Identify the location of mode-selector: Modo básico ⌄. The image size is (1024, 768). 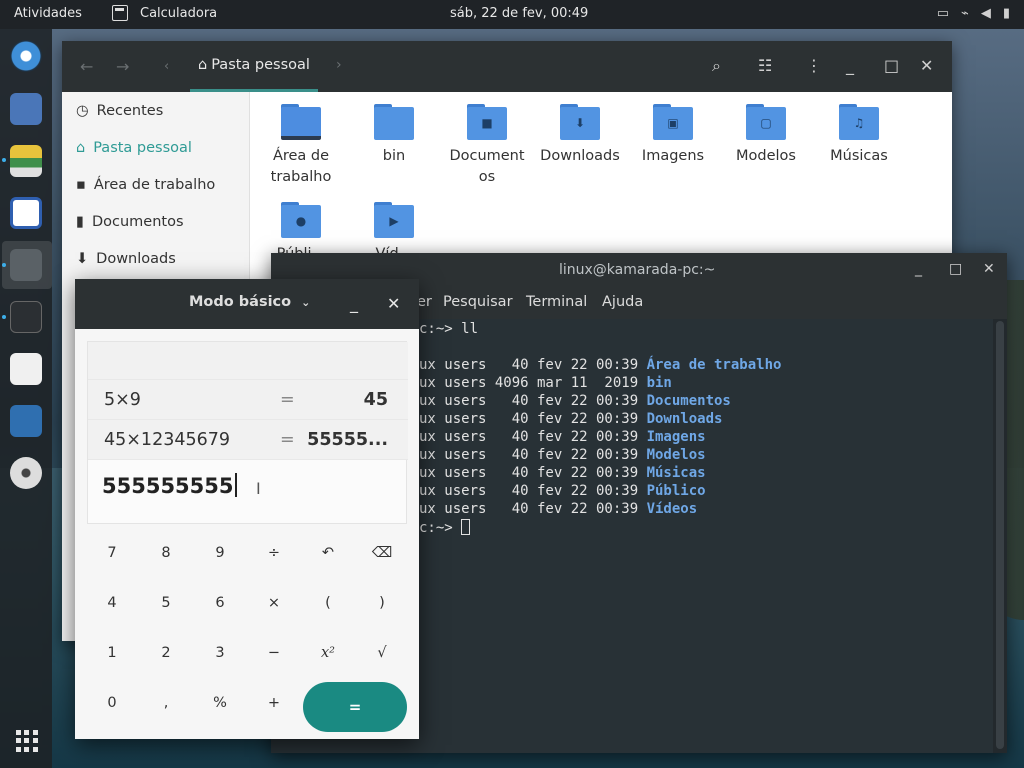
(249, 302).